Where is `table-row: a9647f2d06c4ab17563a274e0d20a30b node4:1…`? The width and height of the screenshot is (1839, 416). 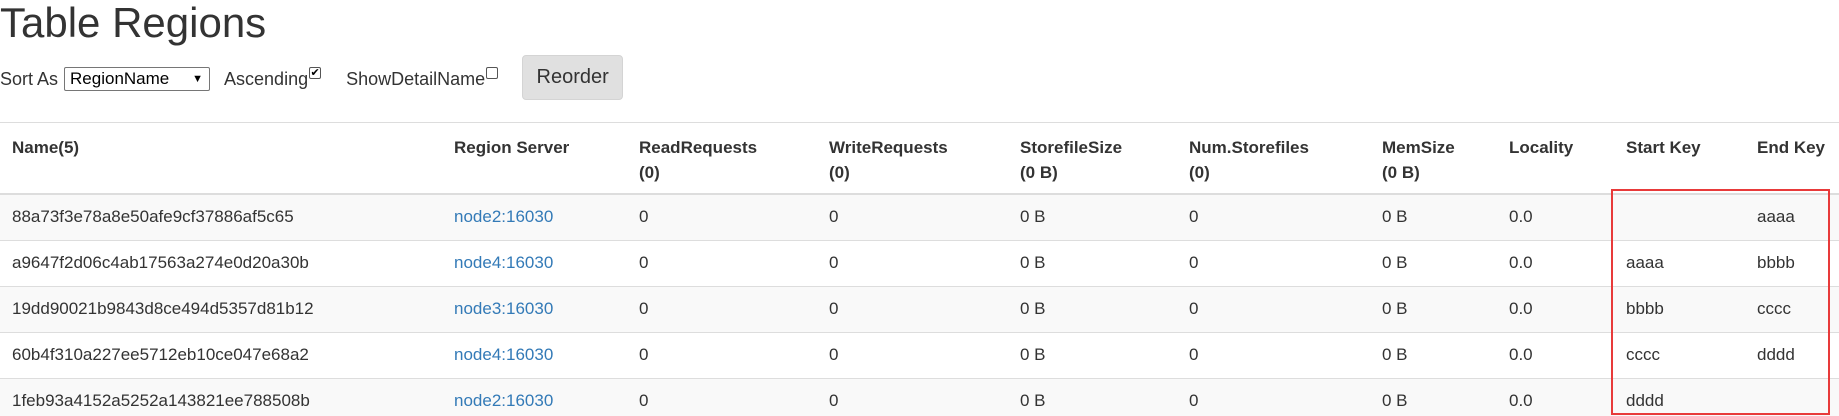
table-row: a9647f2d06c4ab17563a274e0d20a30b node4:1… is located at coordinates (919, 263).